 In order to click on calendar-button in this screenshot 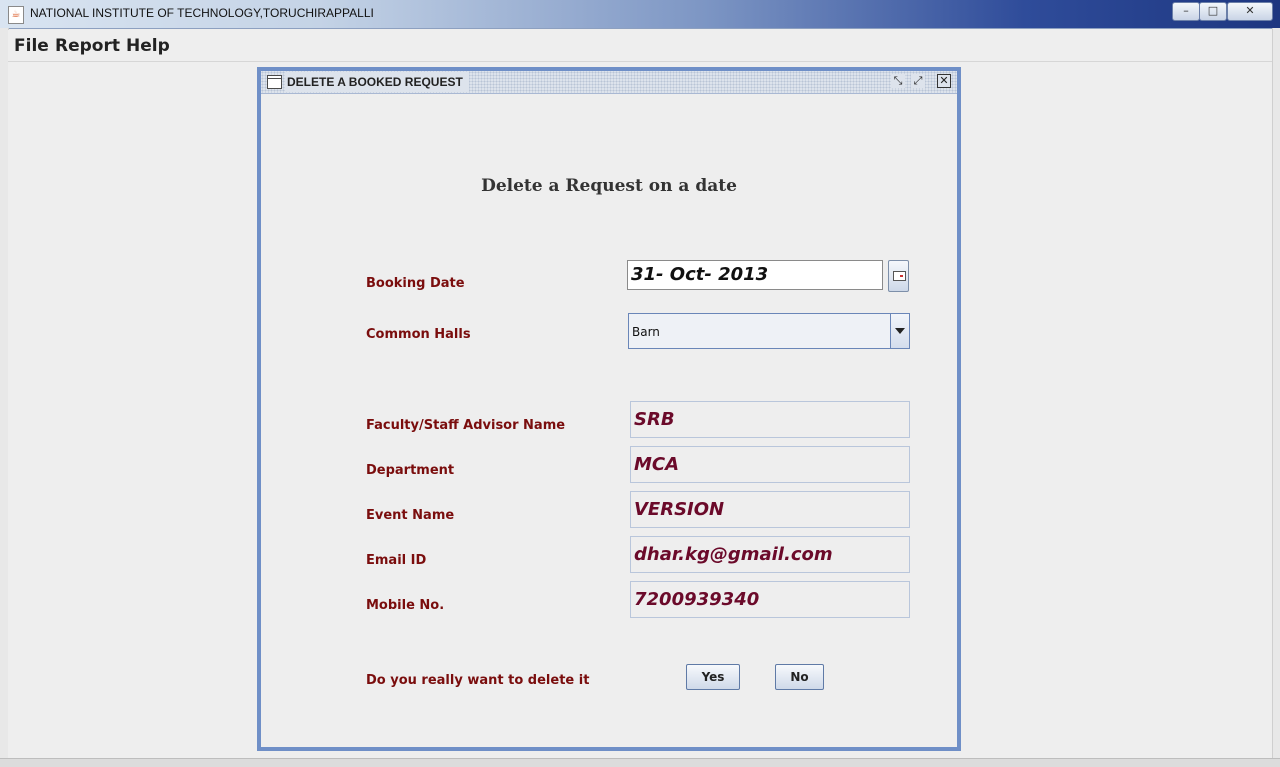, I will do `click(898, 276)`.